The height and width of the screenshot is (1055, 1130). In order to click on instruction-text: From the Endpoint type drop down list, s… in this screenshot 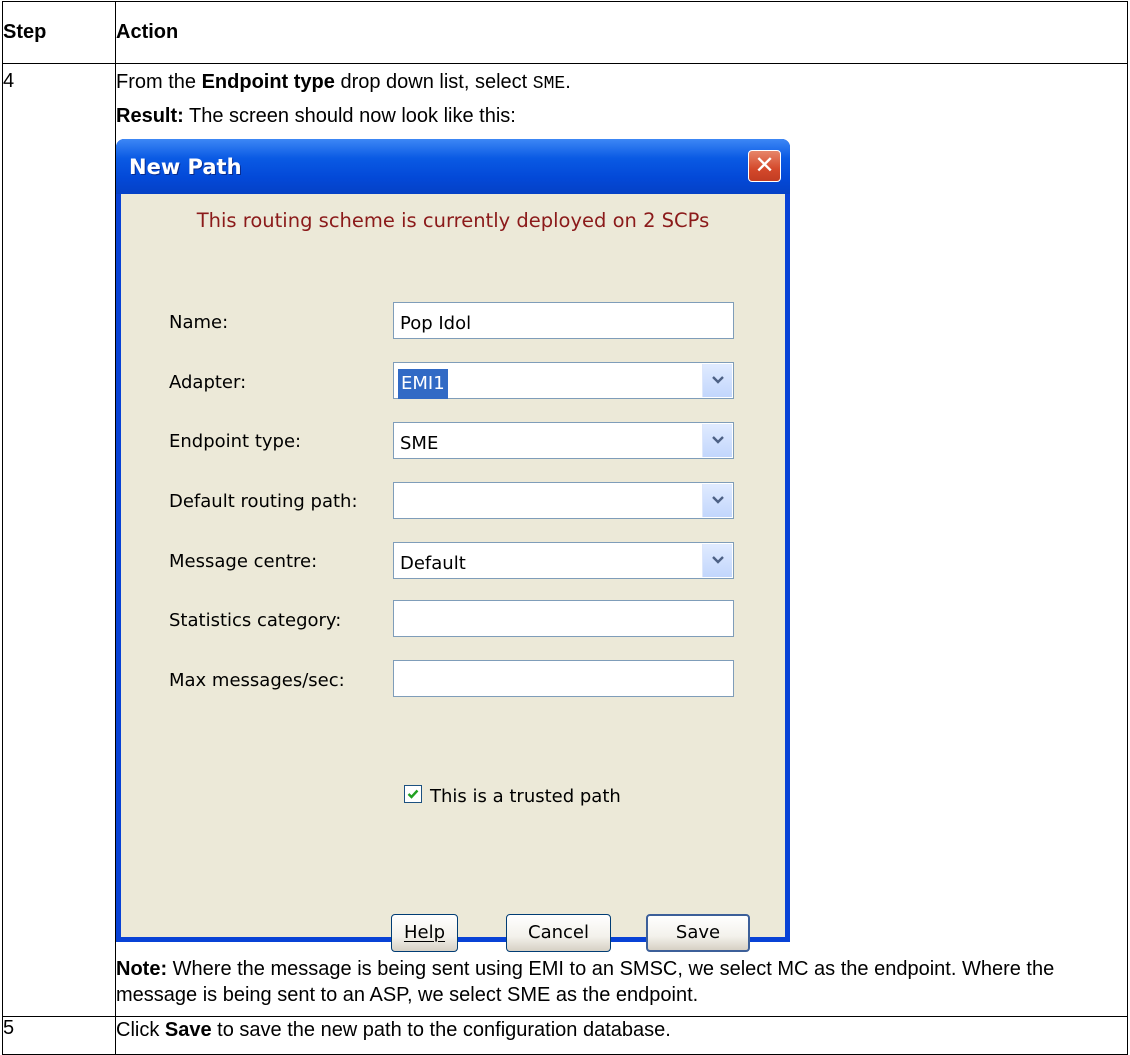, I will do `click(621, 80)`.